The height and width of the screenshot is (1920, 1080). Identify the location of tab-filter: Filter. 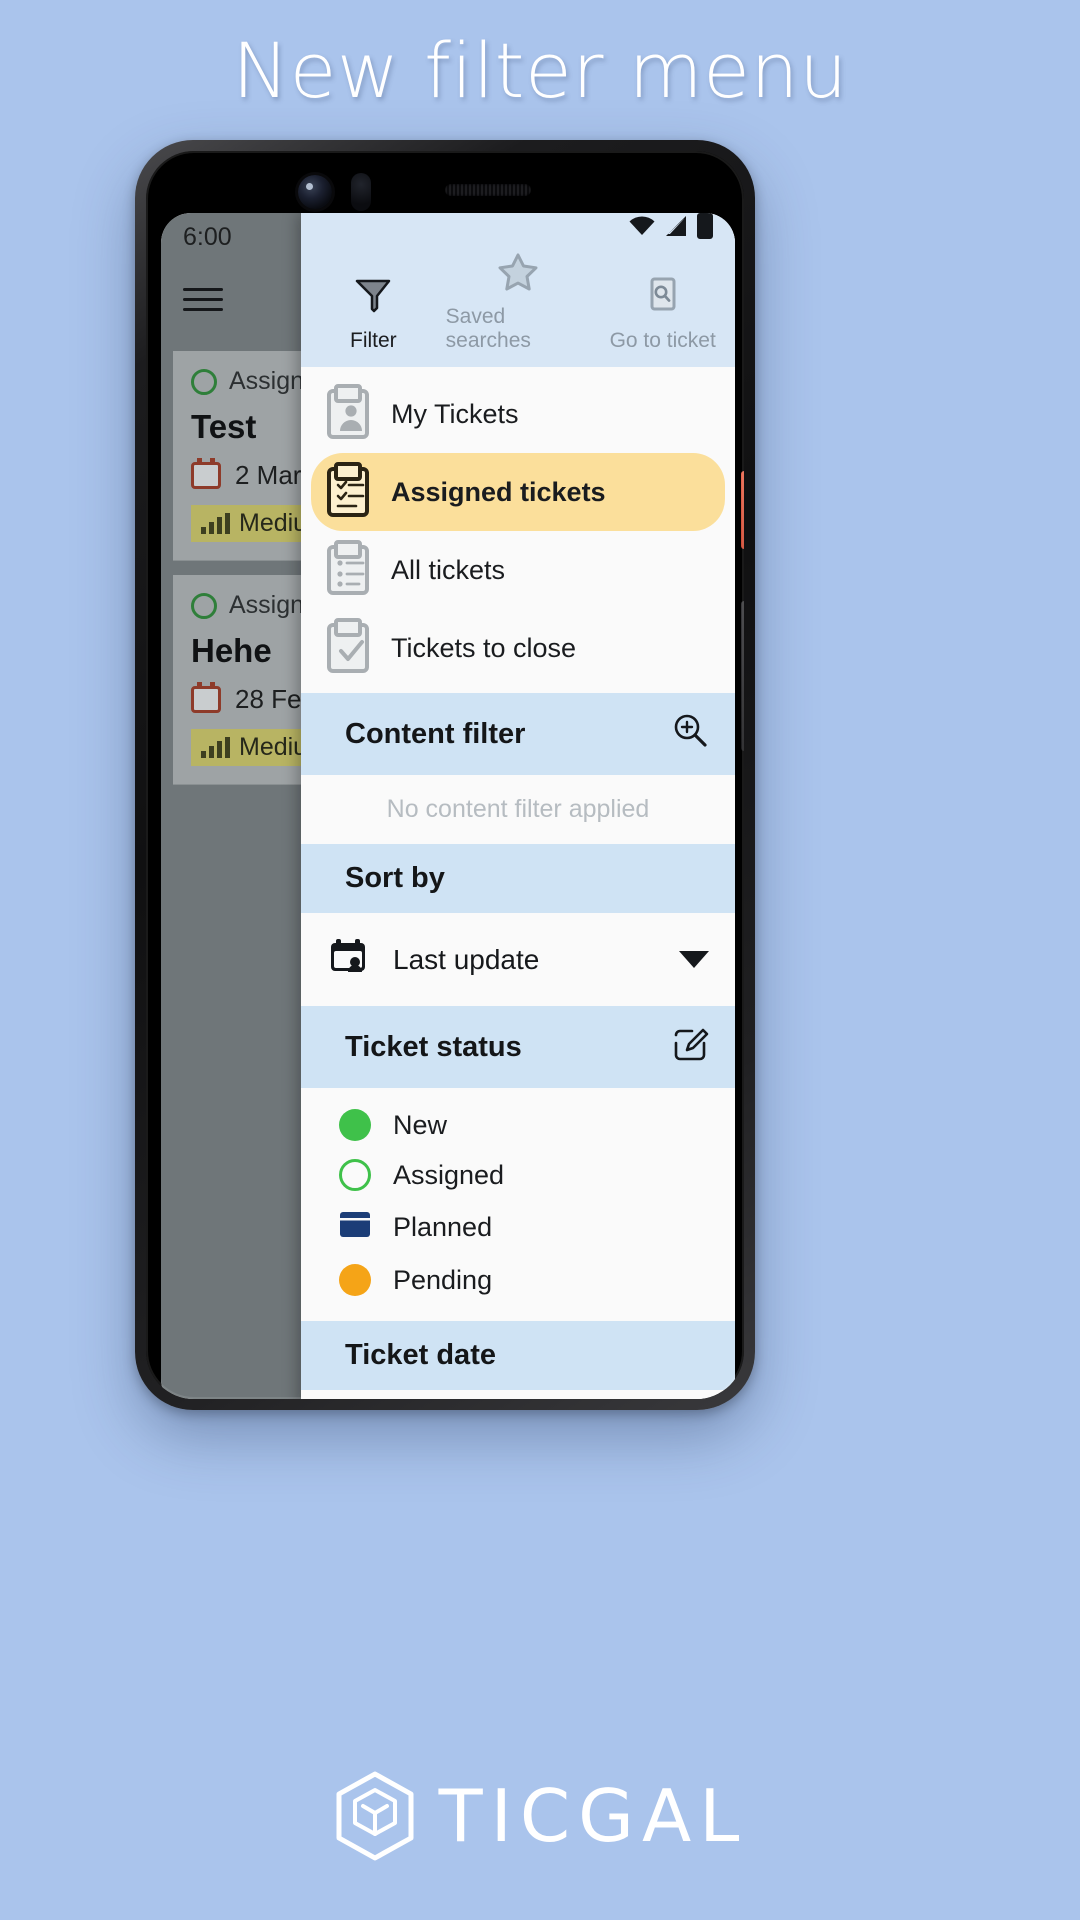
(373, 313).